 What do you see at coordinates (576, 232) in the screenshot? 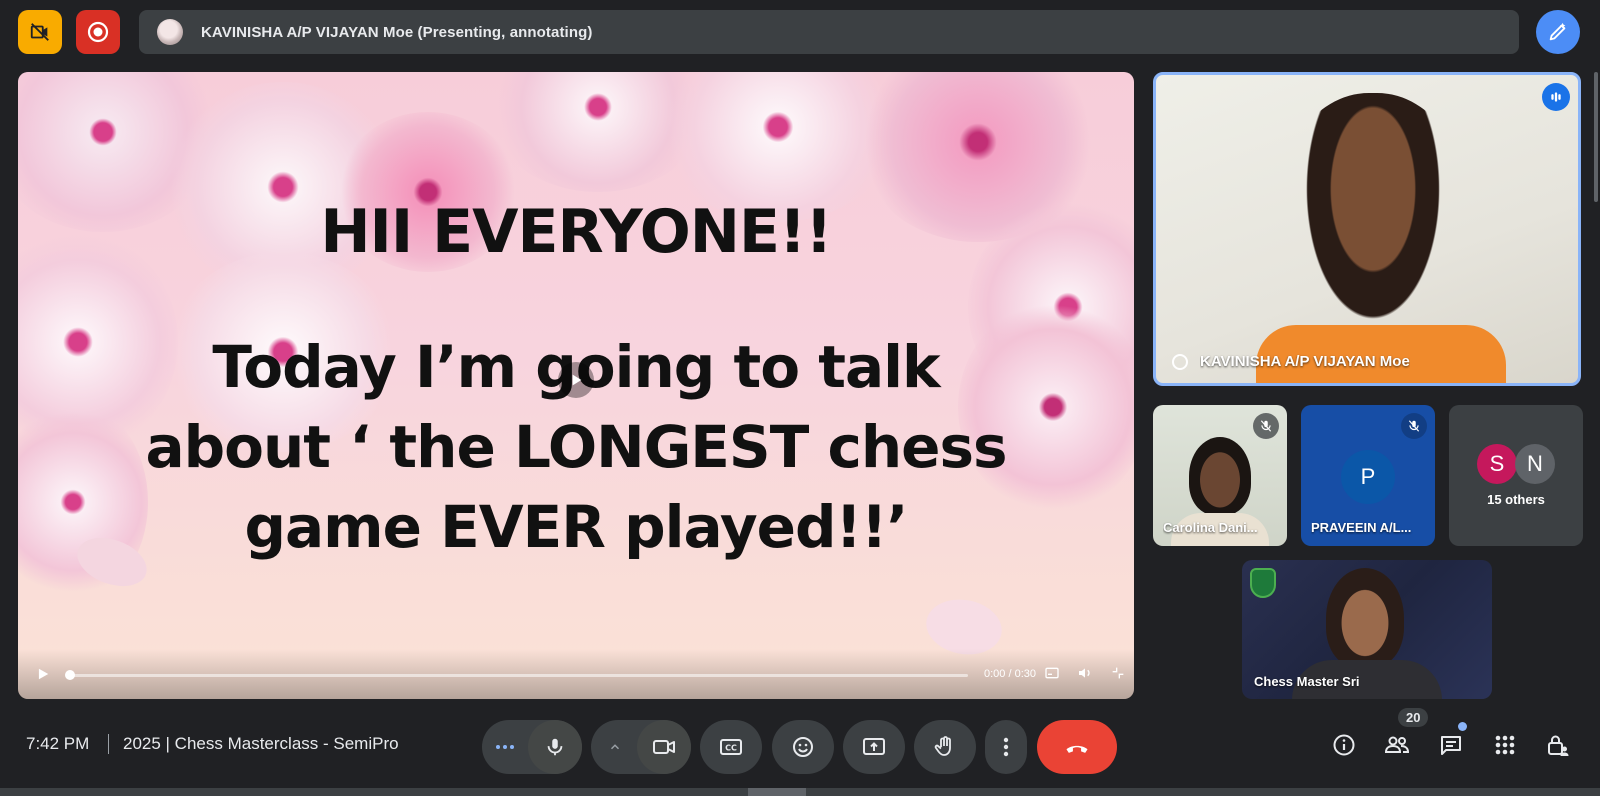
I see `slide-heading: HII EVERYONE!!` at bounding box center [576, 232].